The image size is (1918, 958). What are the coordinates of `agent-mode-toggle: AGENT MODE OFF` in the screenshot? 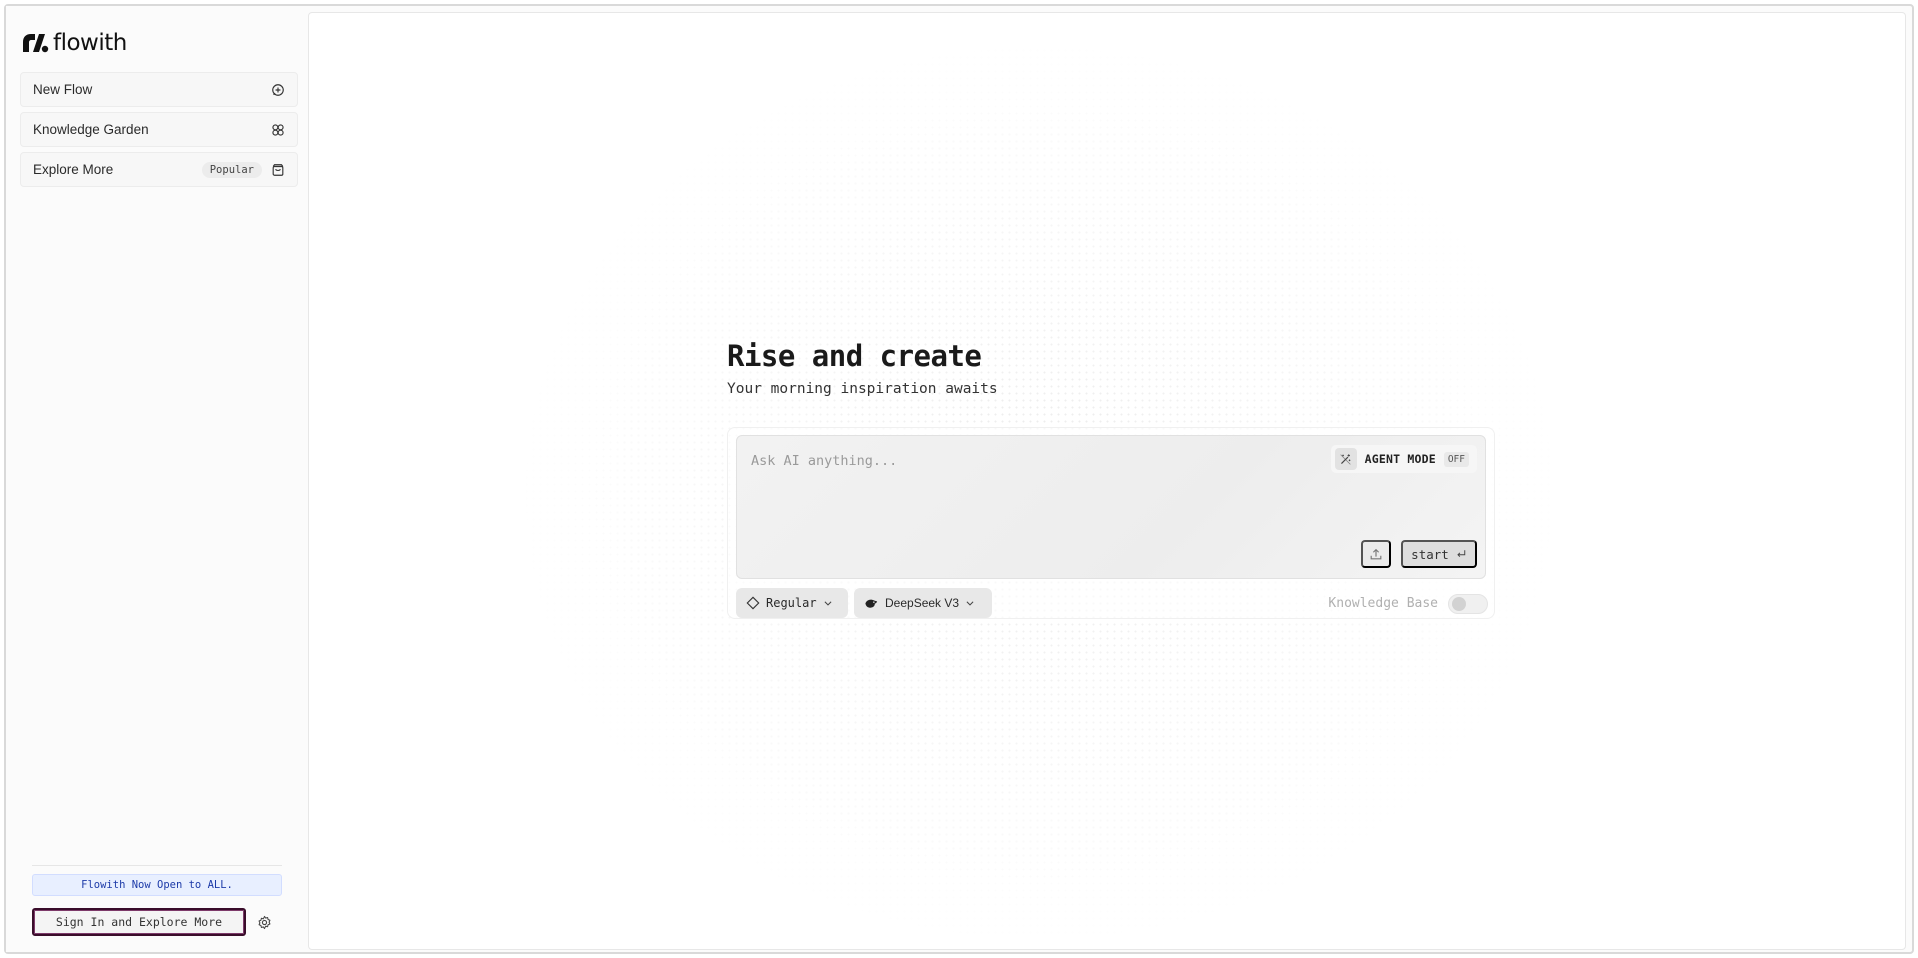 It's located at (1403, 459).